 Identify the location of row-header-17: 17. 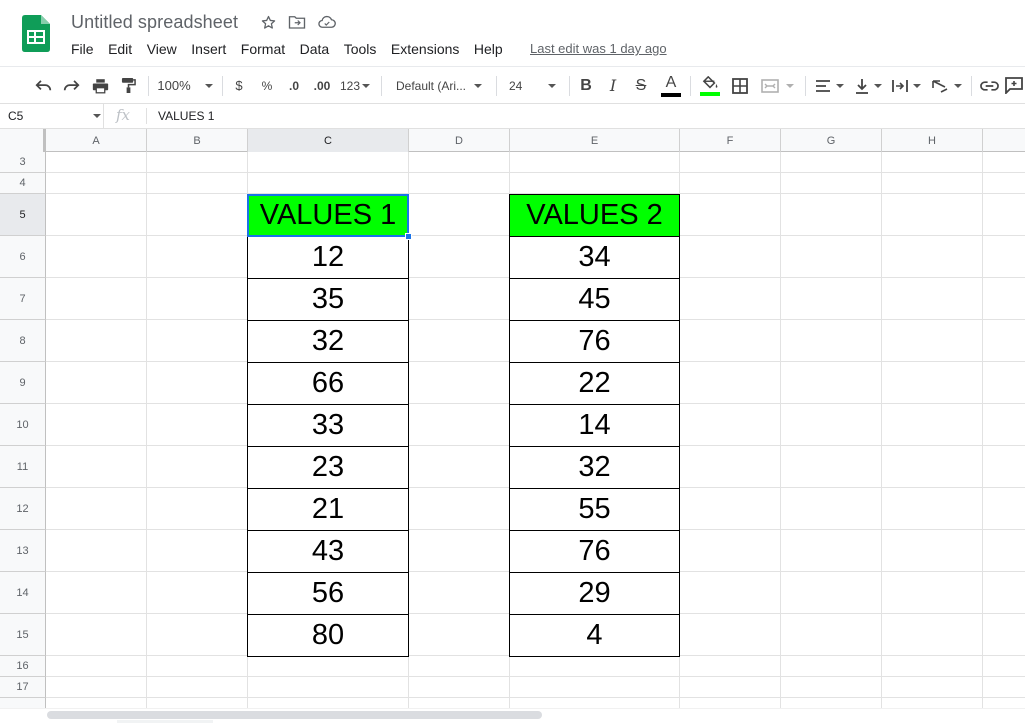
(23, 687).